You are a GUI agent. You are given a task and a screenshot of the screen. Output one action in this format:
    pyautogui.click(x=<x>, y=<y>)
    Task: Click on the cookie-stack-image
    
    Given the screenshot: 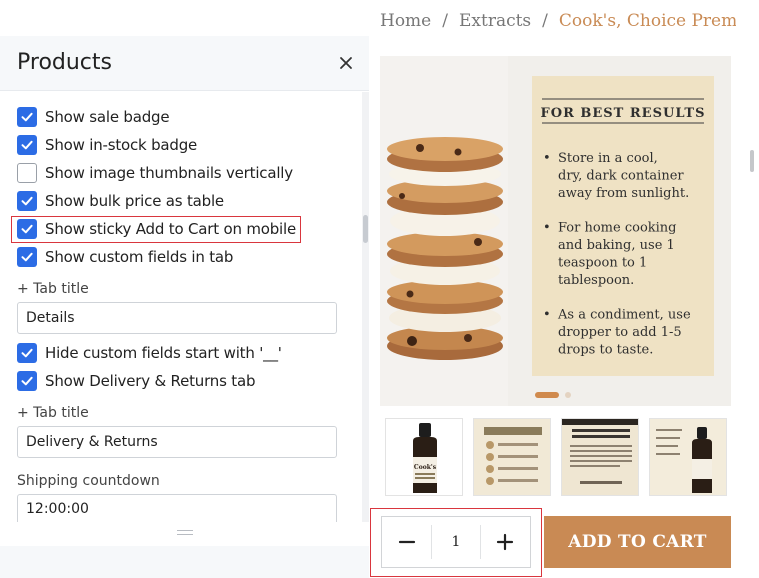 What is the action you would take?
    pyautogui.click(x=445, y=248)
    